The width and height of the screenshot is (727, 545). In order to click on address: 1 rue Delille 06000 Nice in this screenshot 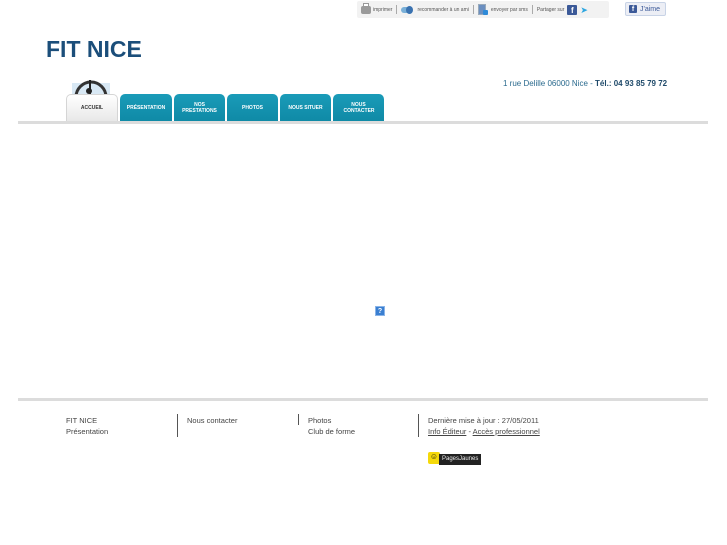, I will do `click(545, 83)`.